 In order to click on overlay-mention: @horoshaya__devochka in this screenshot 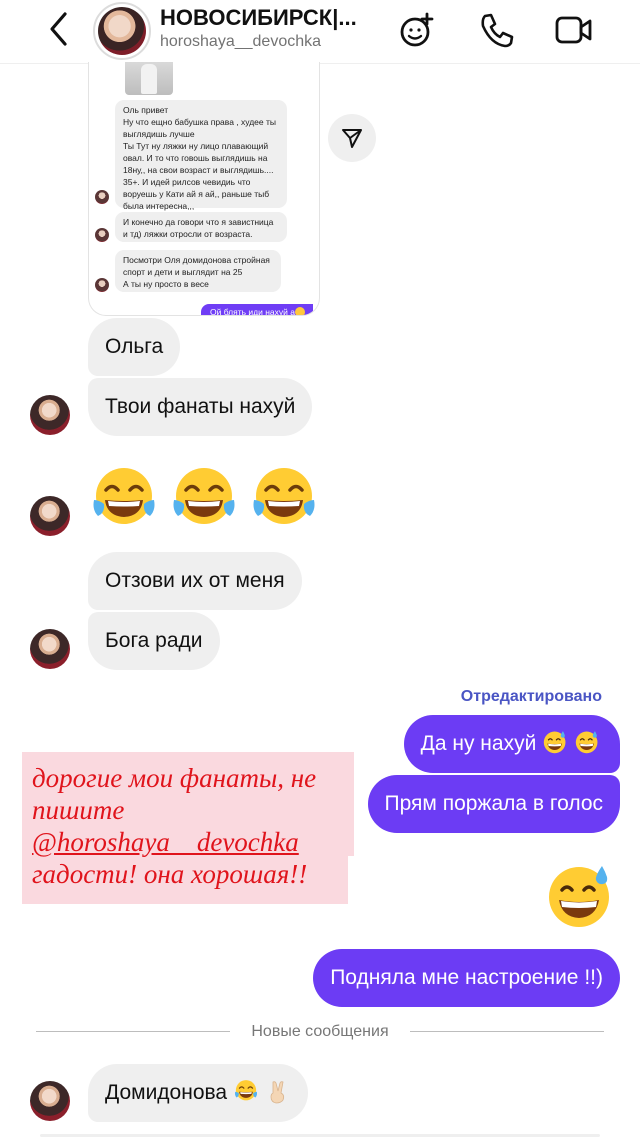, I will do `click(165, 842)`.